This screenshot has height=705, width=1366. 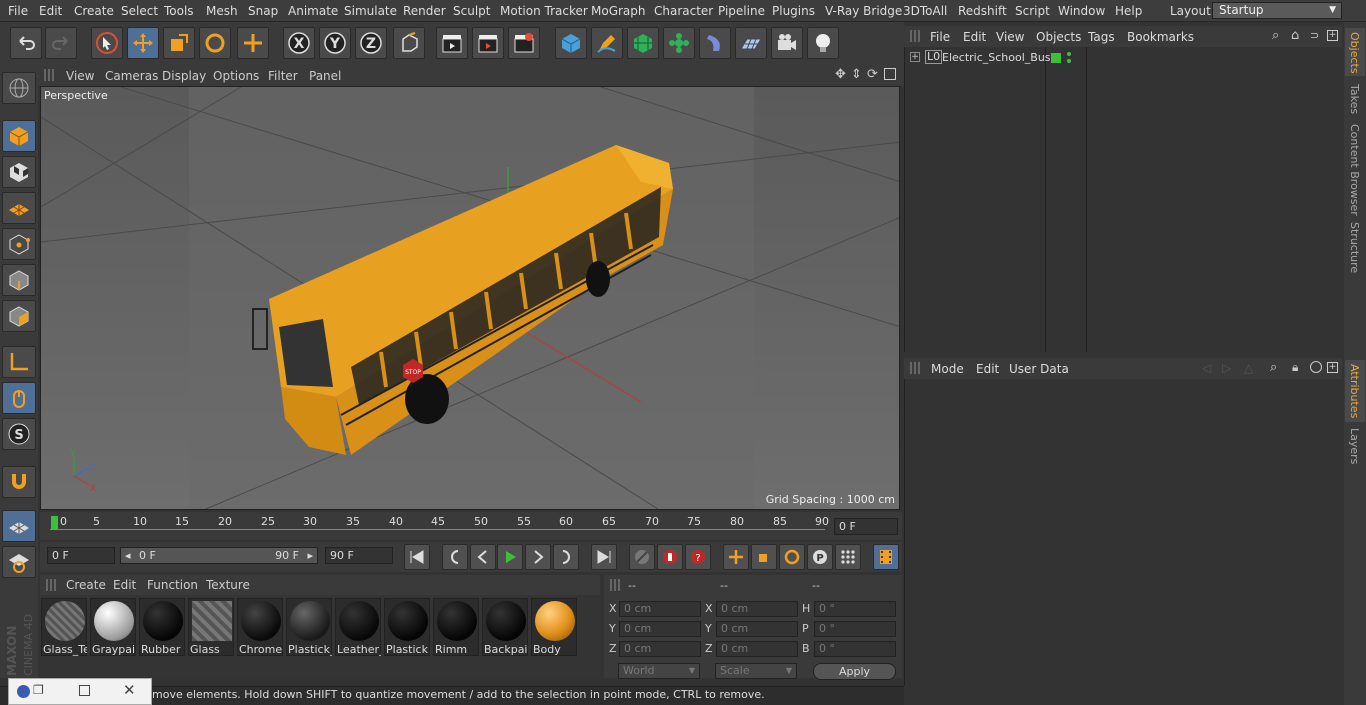 What do you see at coordinates (544, 11) in the screenshot?
I see `menu-motion-tracker: Motion Tracker` at bounding box center [544, 11].